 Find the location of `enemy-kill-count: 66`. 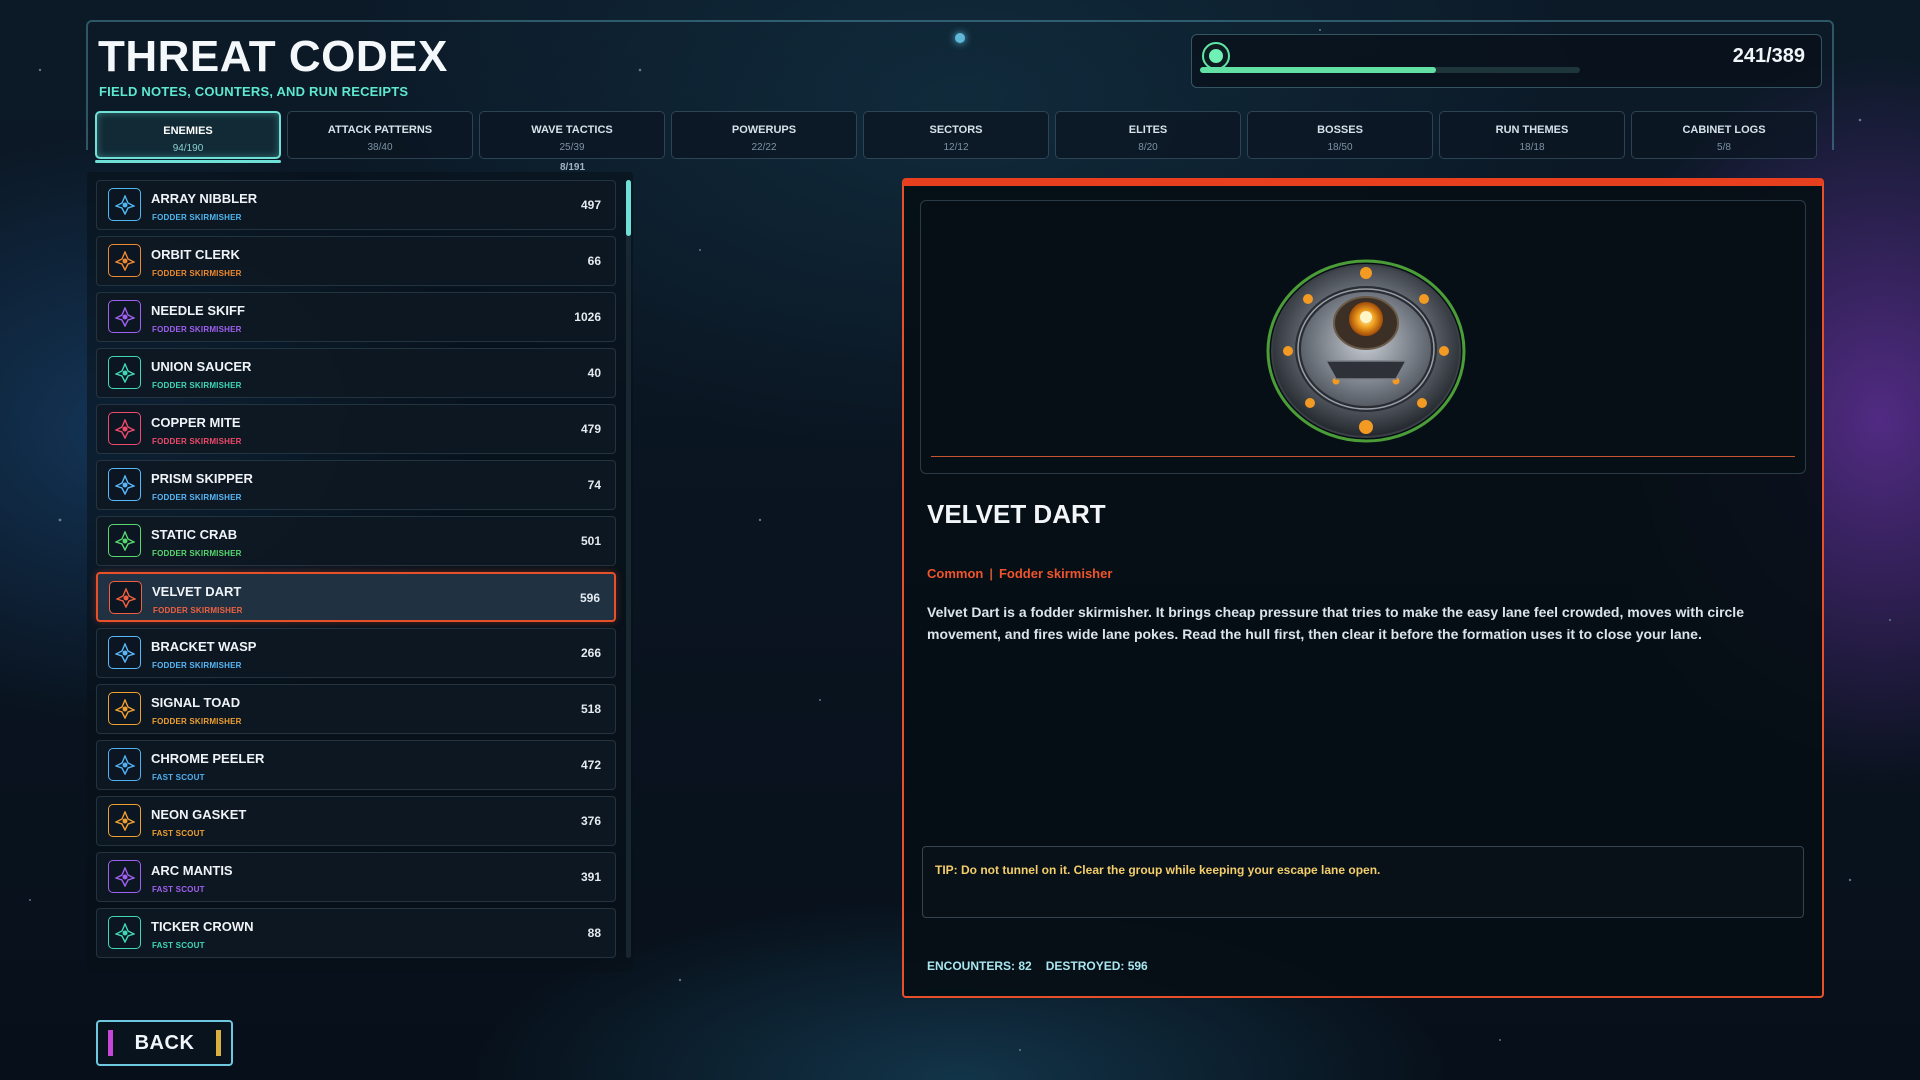

enemy-kill-count: 66 is located at coordinates (594, 261).